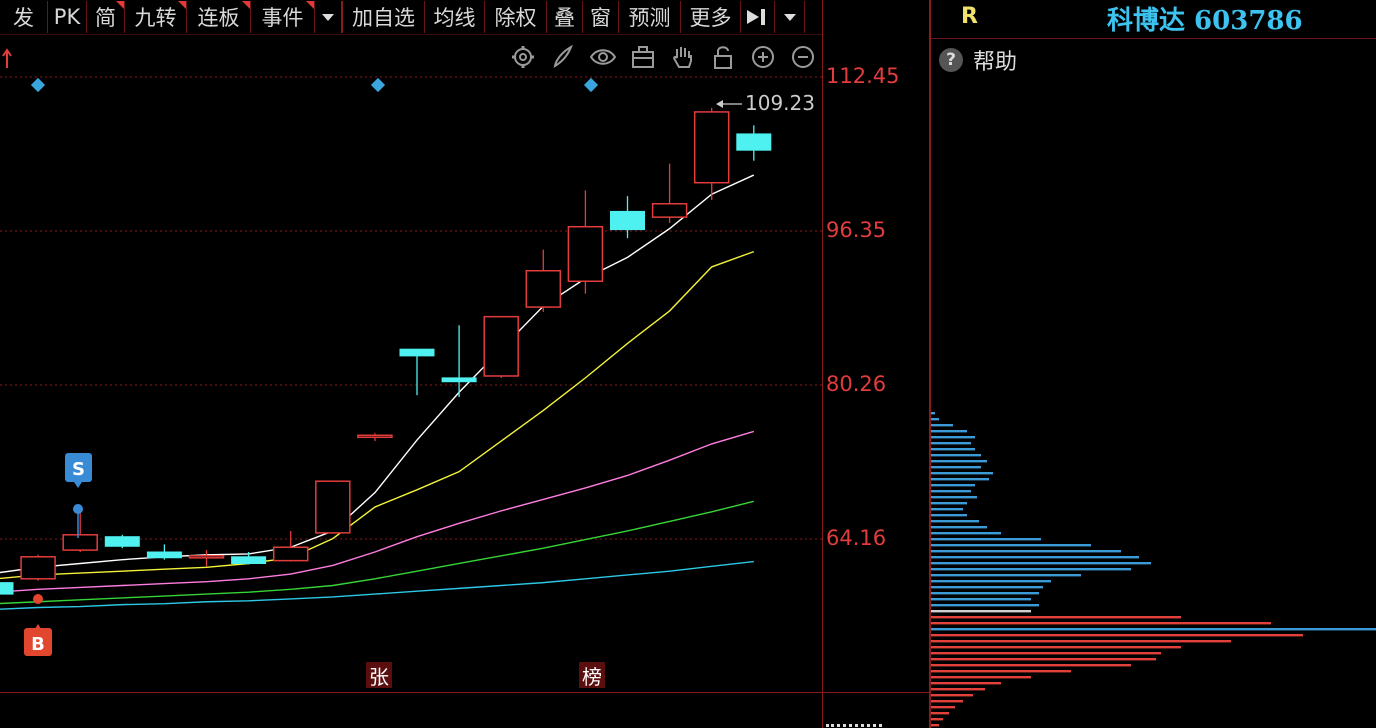 The image size is (1376, 728). Describe the element at coordinates (854, 724) in the screenshot. I see `price-tick-clipped` at that location.